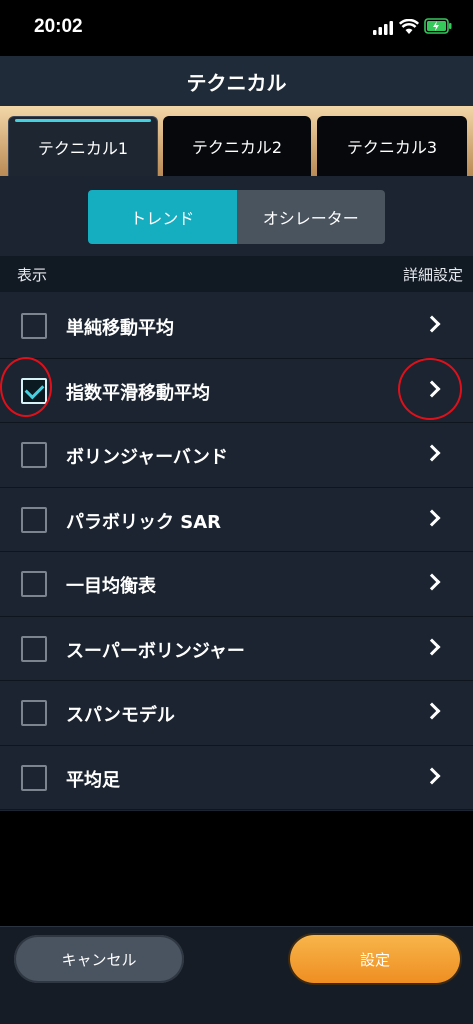  I want to click on indicator-row-heikin-ashi: 平均足, so click(236, 778).